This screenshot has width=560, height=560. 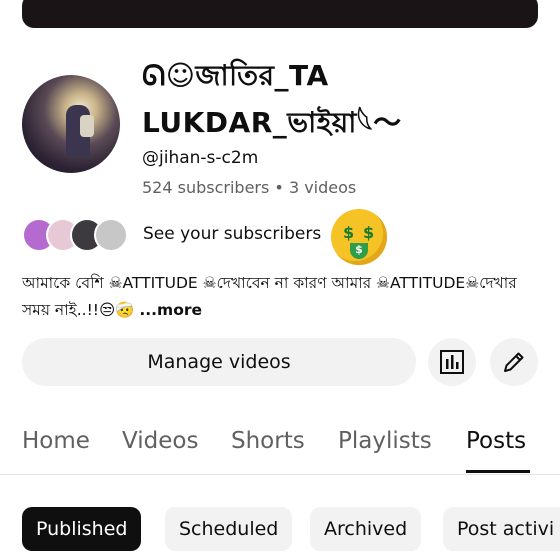 I want to click on chip-archived: Archived, so click(x=366, y=529).